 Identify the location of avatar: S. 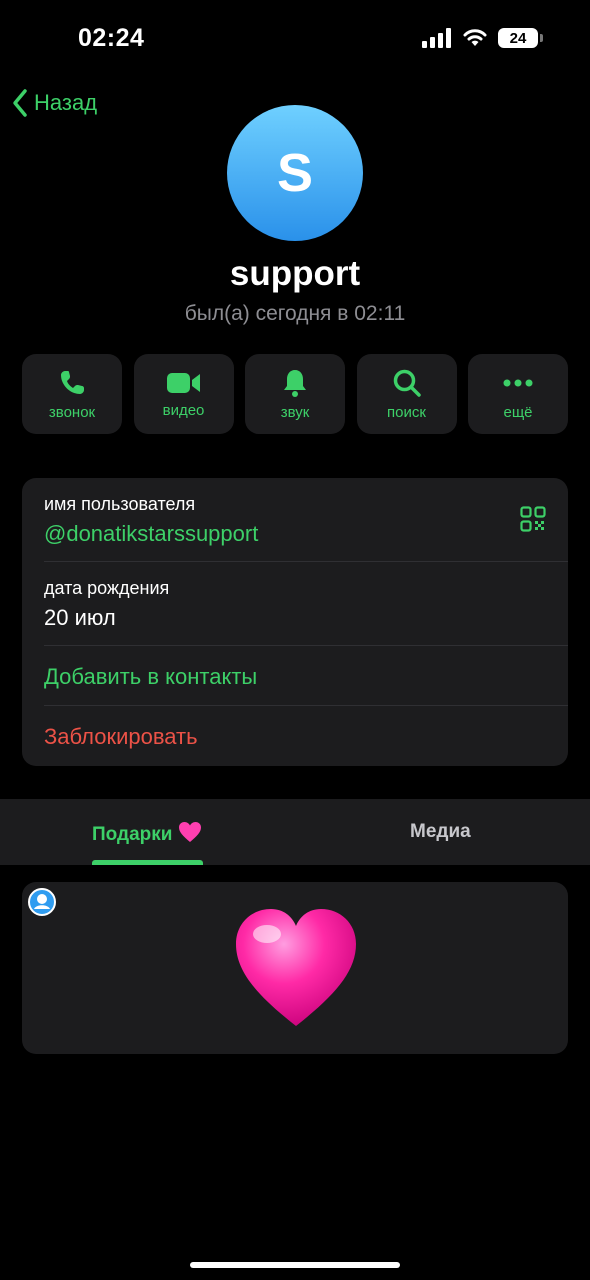
(295, 173).